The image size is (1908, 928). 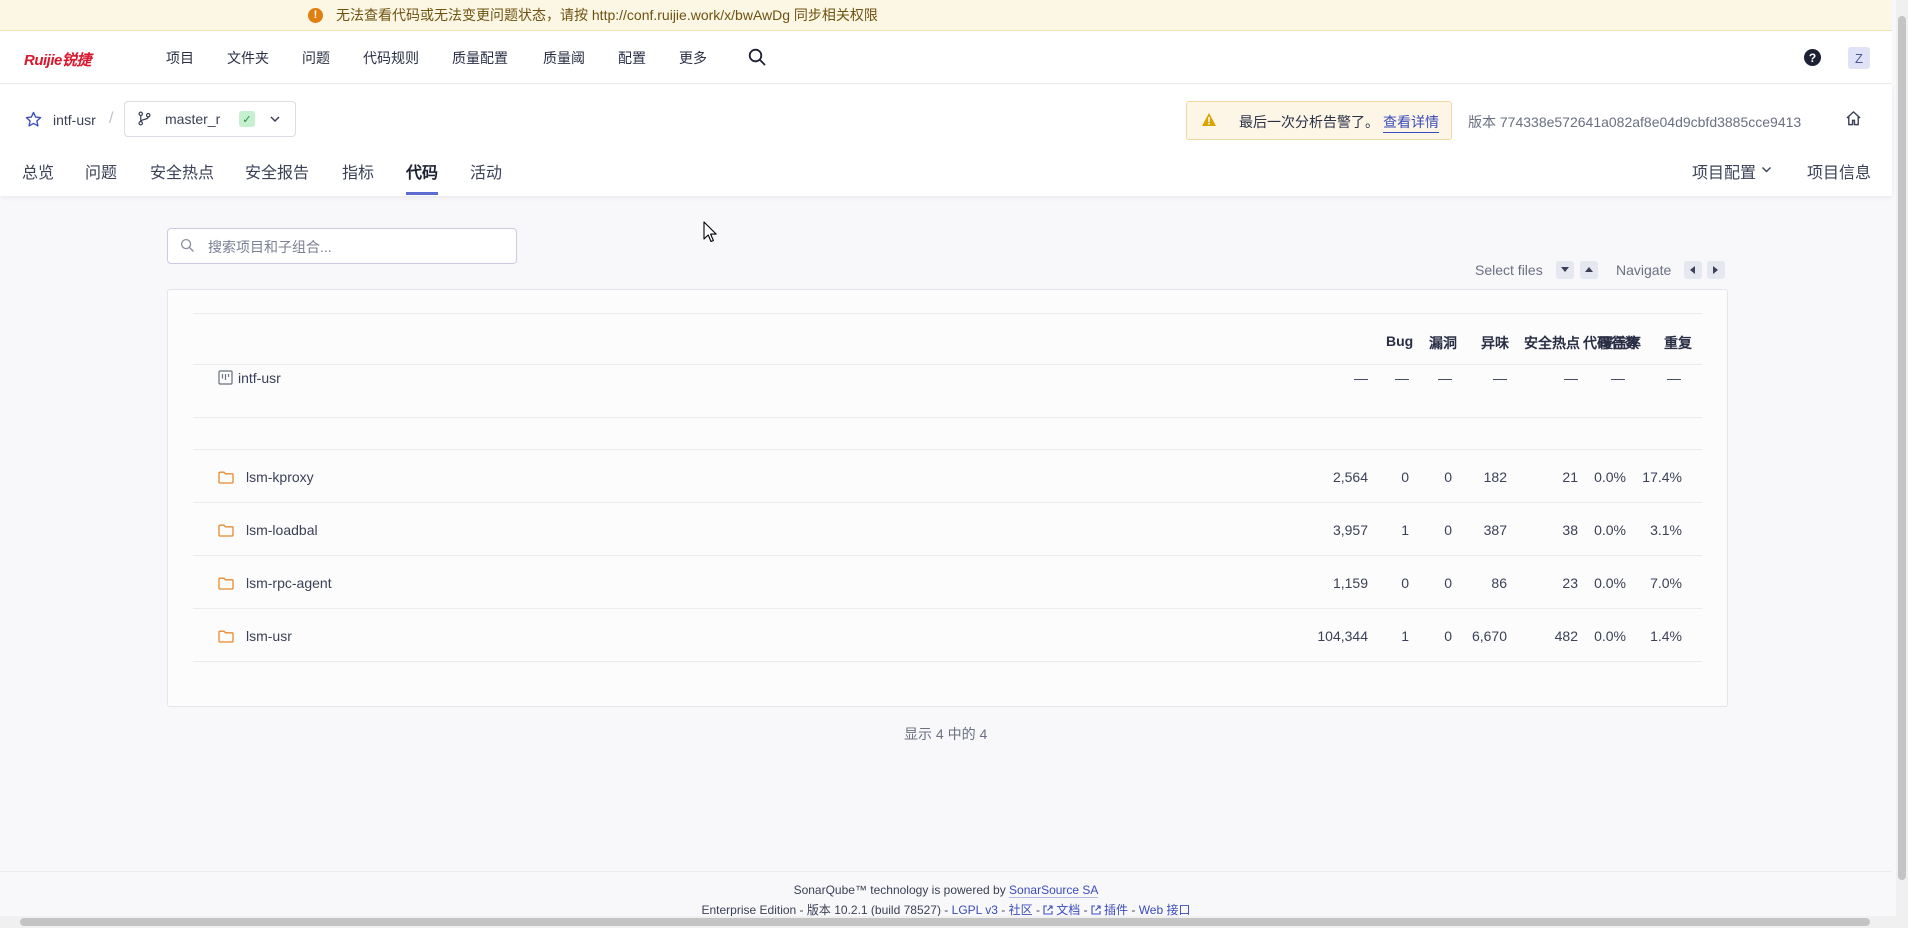 I want to click on cell-security-hotspots: 21, so click(x=1570, y=477).